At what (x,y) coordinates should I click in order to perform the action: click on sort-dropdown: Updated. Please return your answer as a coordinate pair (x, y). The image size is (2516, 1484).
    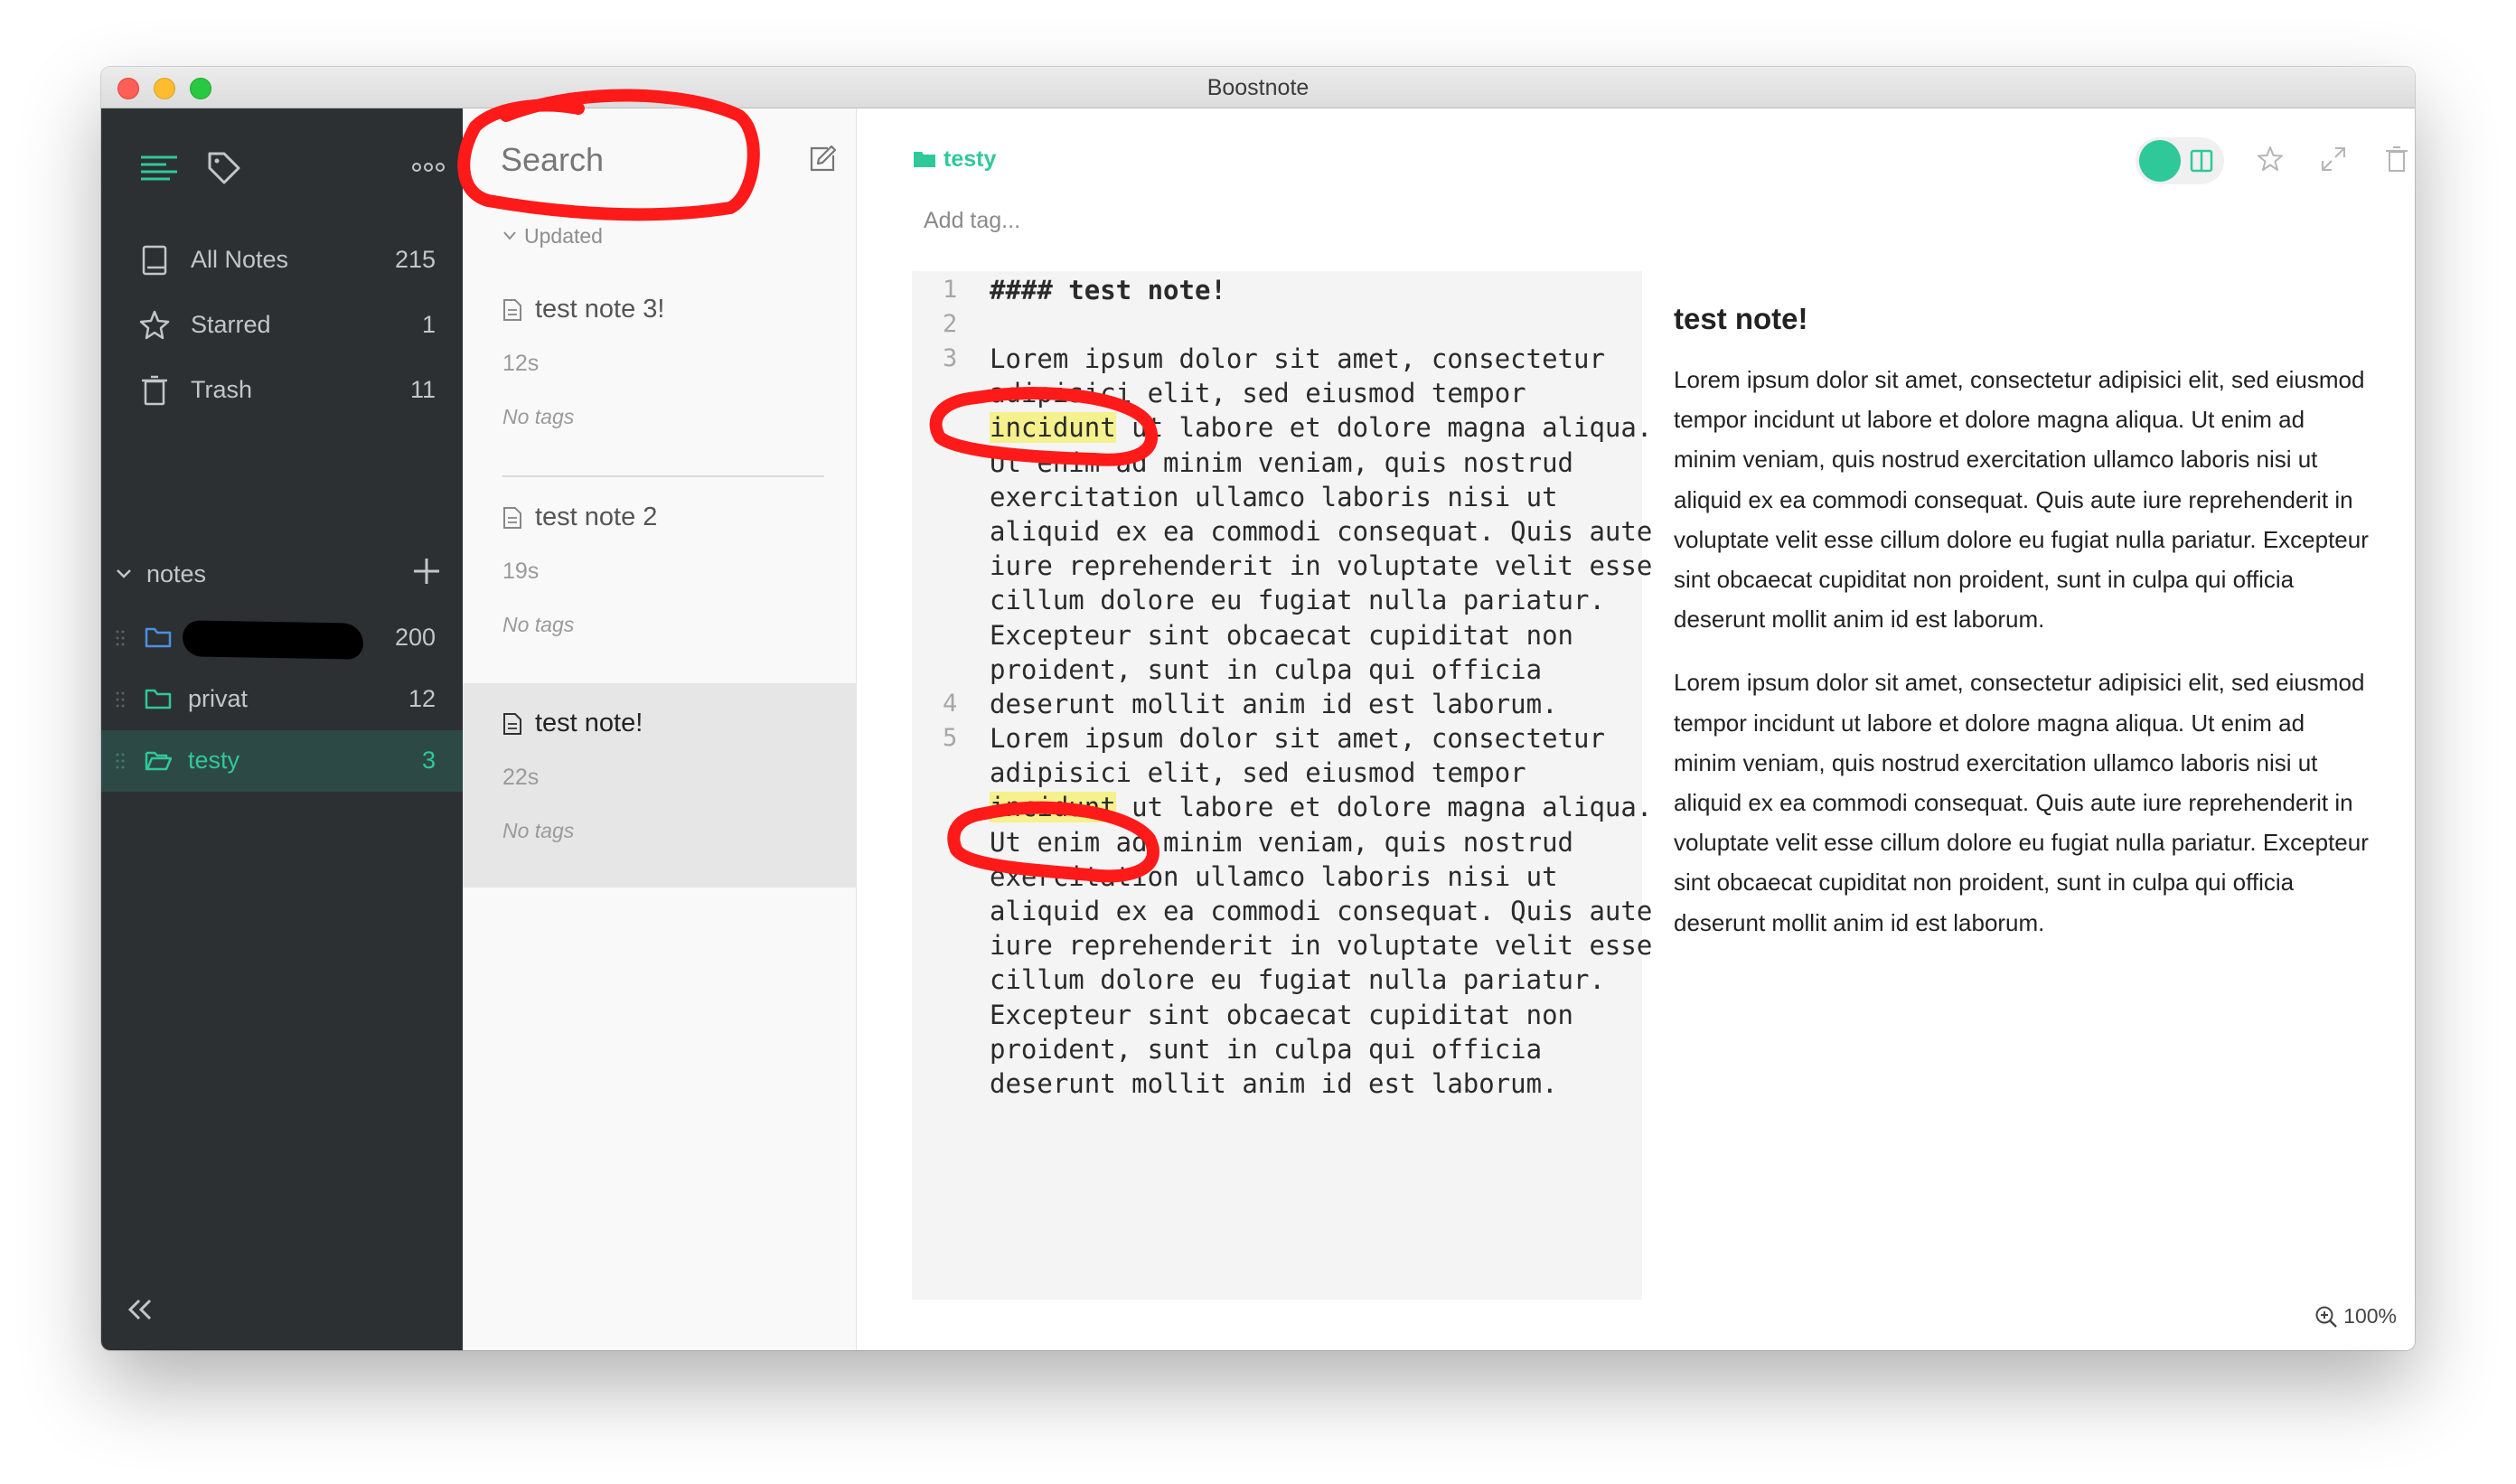
    Looking at the image, I should click on (552, 236).